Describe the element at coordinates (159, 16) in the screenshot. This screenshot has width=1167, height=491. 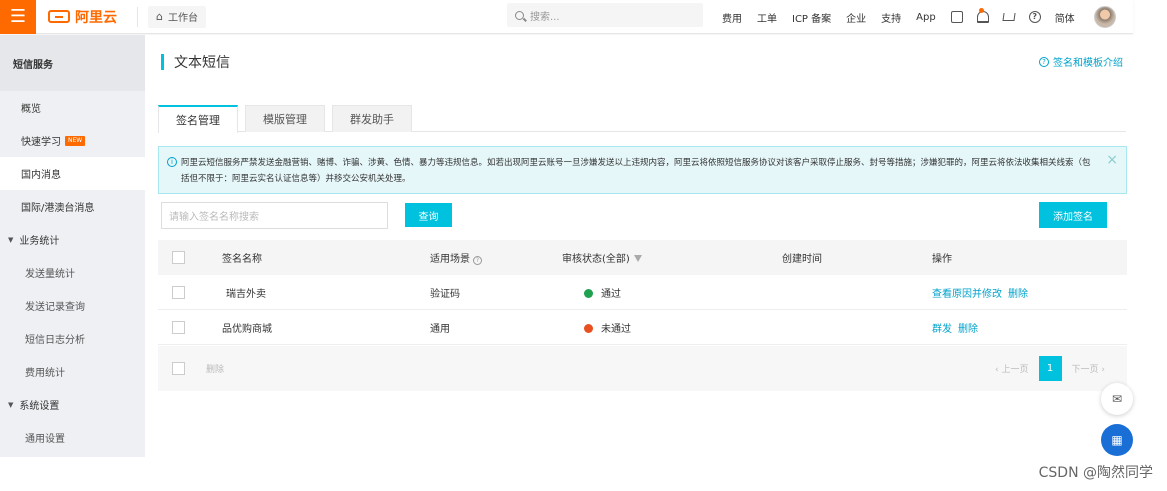
I see `home-icon: ⌂` at that location.